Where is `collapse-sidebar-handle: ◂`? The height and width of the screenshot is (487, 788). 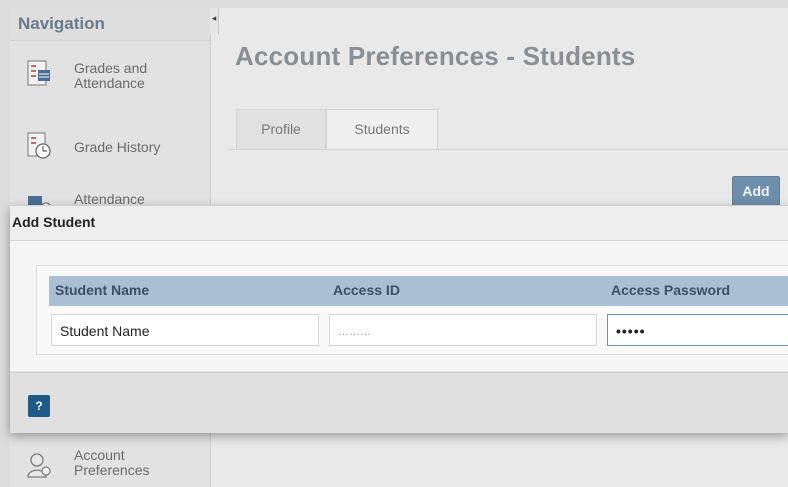
collapse-sidebar-handle: ◂ is located at coordinates (214, 21).